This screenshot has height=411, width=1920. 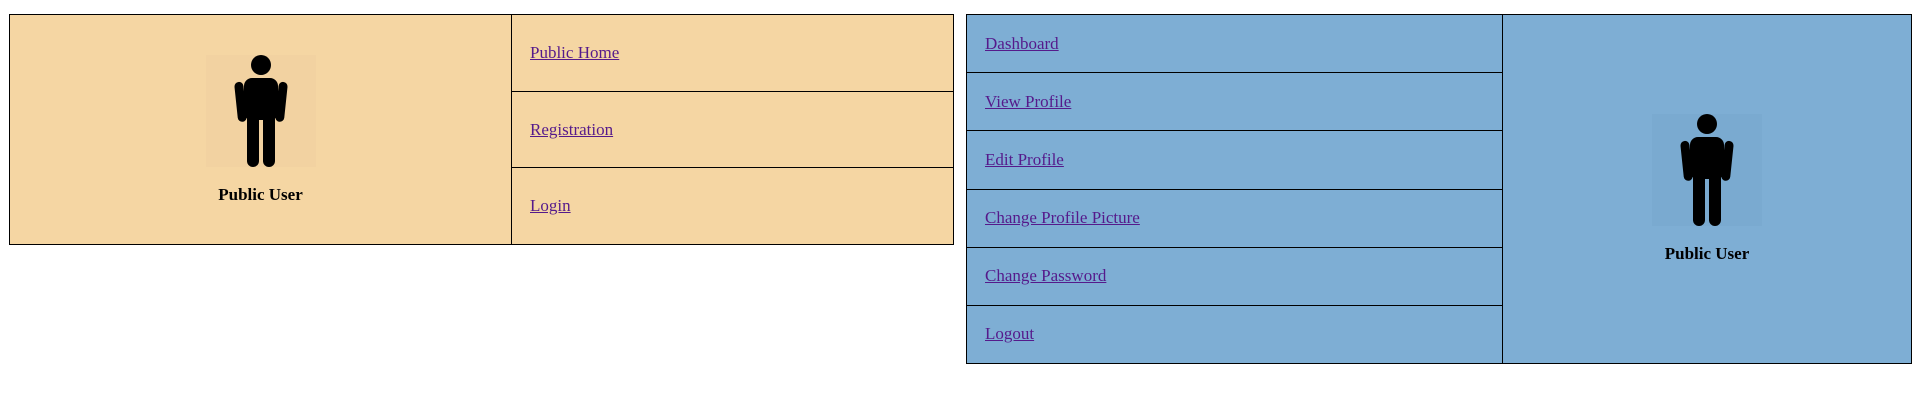 What do you see at coordinates (1062, 218) in the screenshot?
I see `change-profile-picture-link: Change Profile Picture` at bounding box center [1062, 218].